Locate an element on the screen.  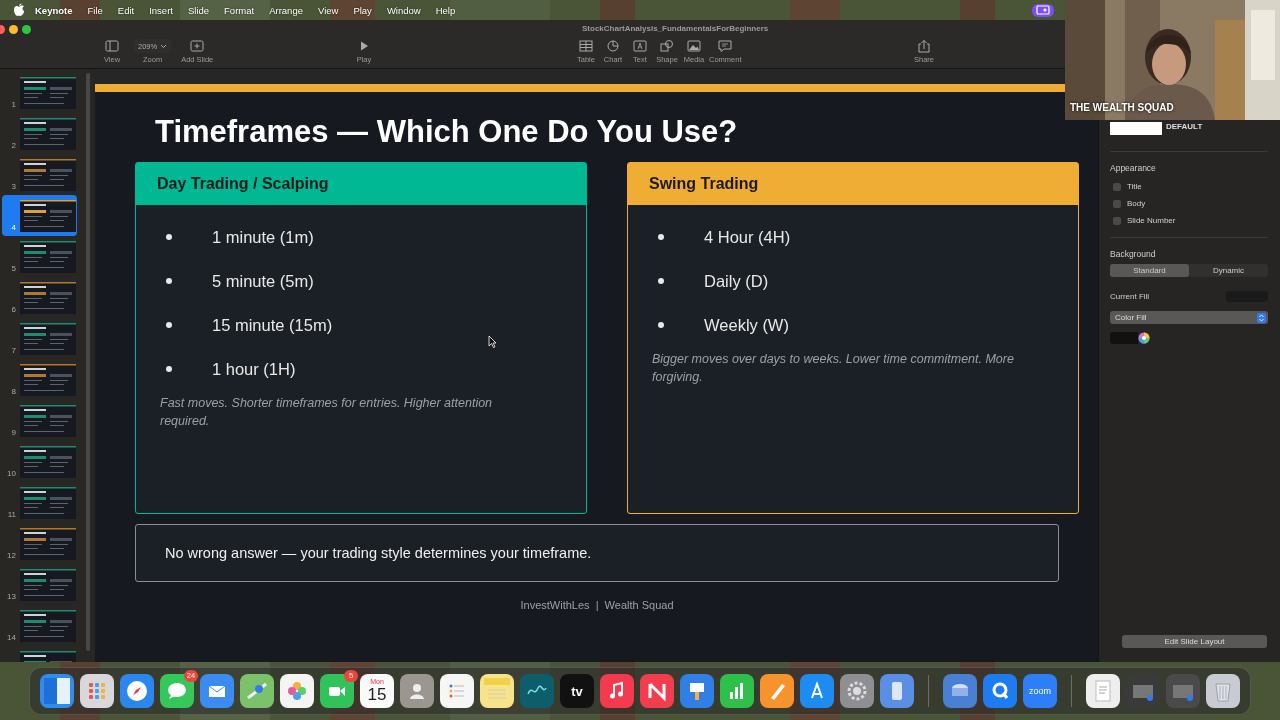
layout-name: DEFAULT is located at coordinates (1184, 126).